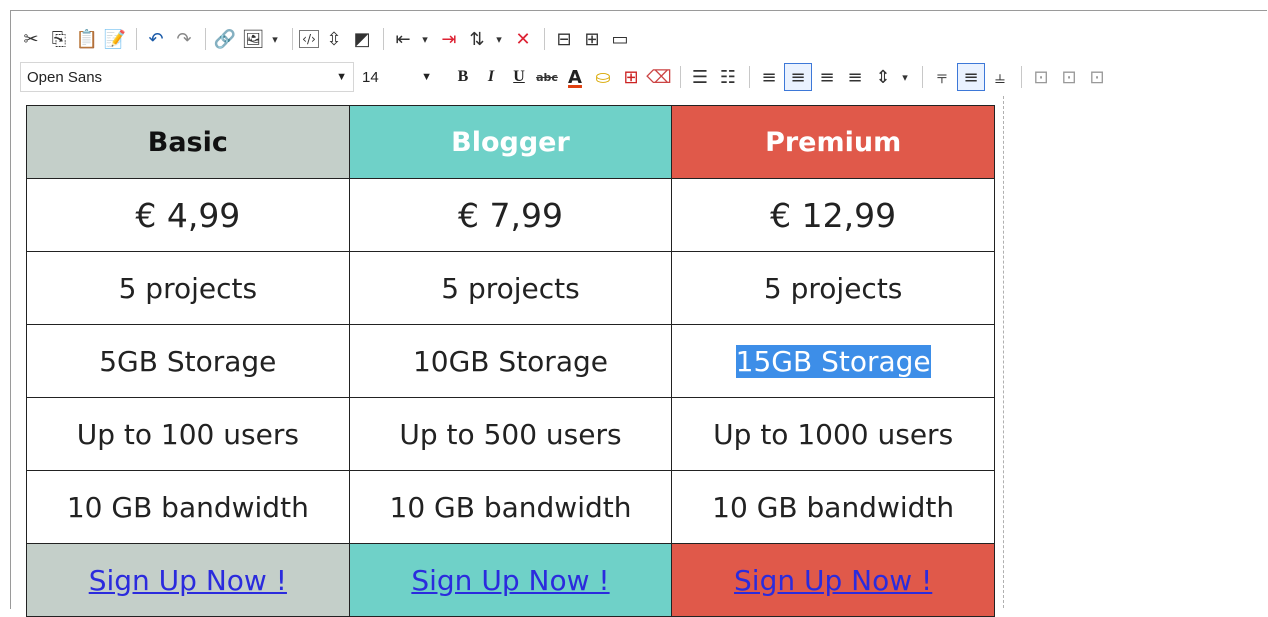  What do you see at coordinates (883, 77) in the screenshot?
I see `line-height-icon: ⇕` at bounding box center [883, 77].